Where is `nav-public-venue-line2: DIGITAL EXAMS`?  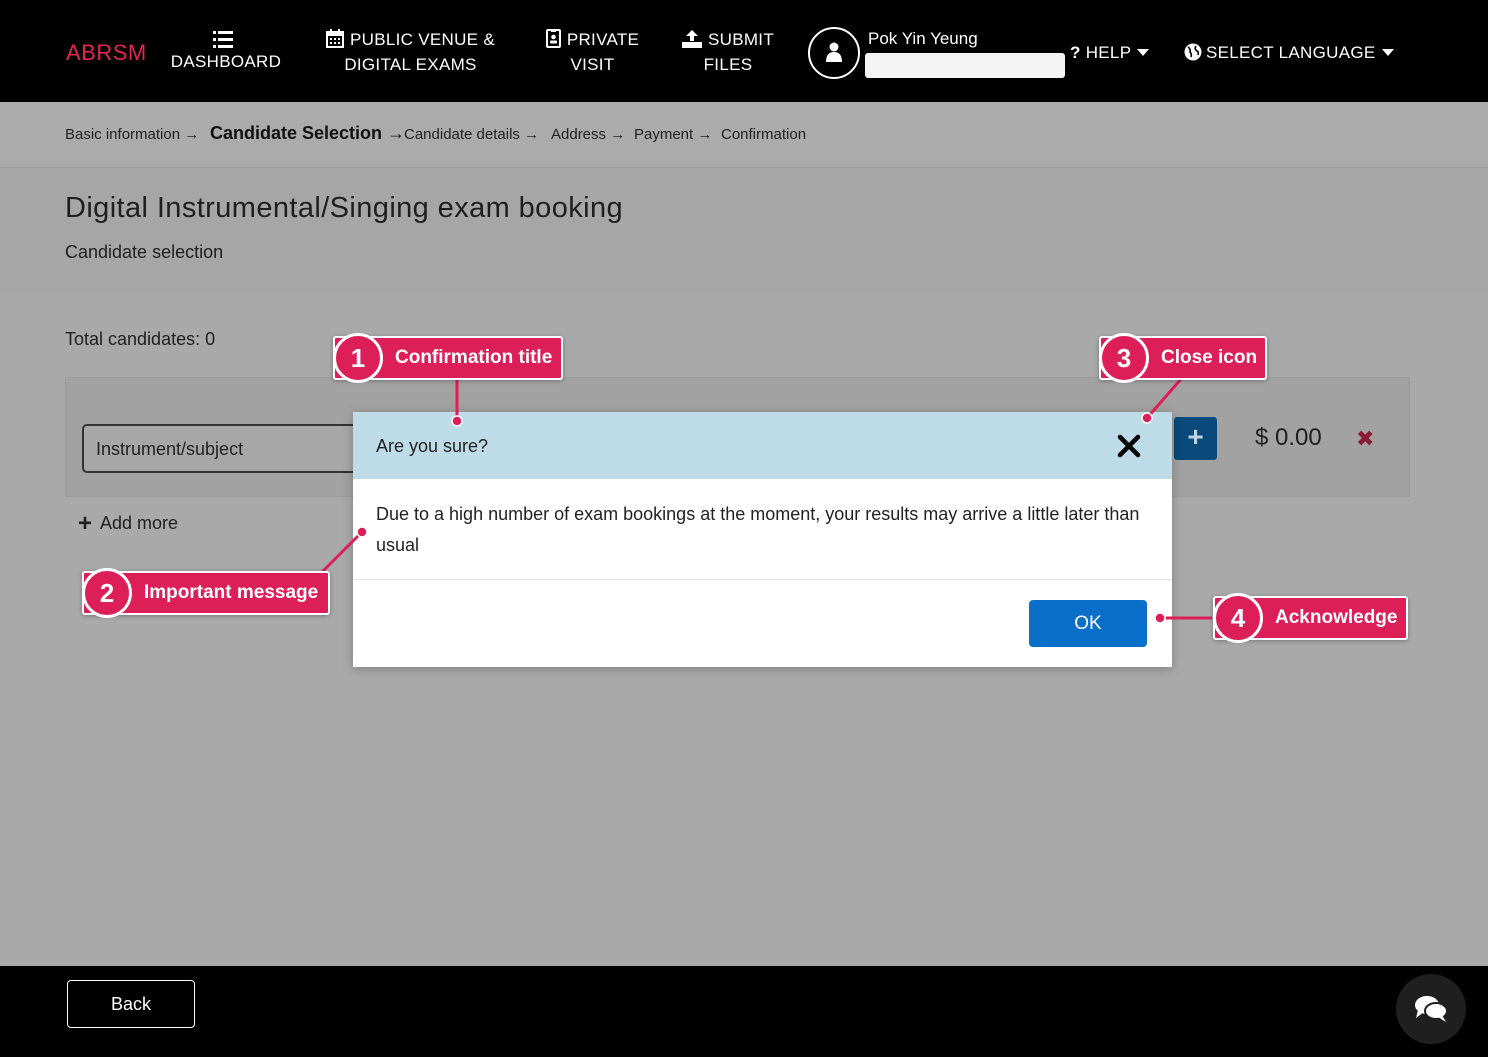 nav-public-venue-line2: DIGITAL EXAMS is located at coordinates (410, 64).